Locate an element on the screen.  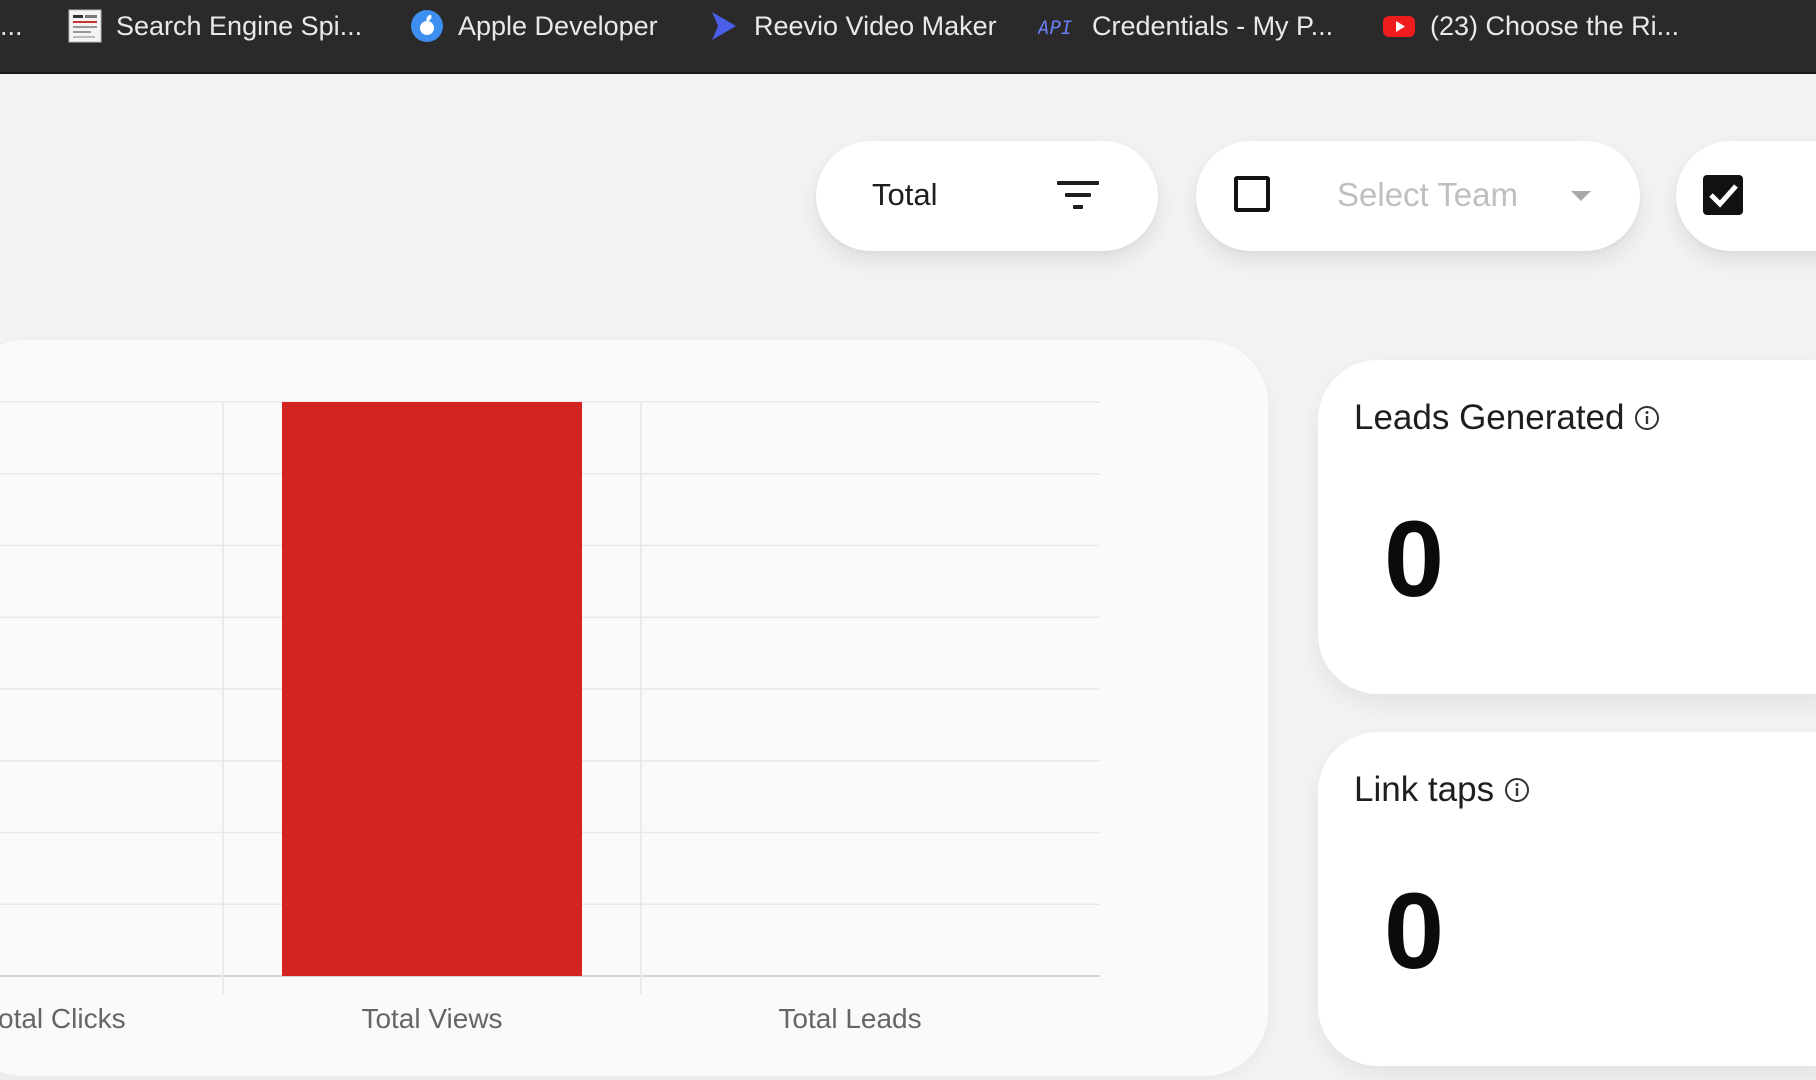
youtube-icon is located at coordinates (1399, 26).